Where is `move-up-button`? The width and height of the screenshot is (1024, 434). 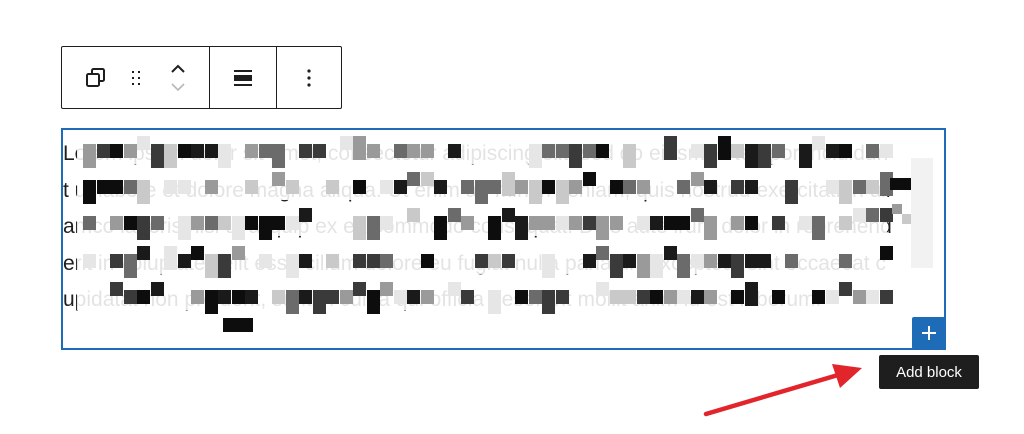 move-up-button is located at coordinates (178, 69).